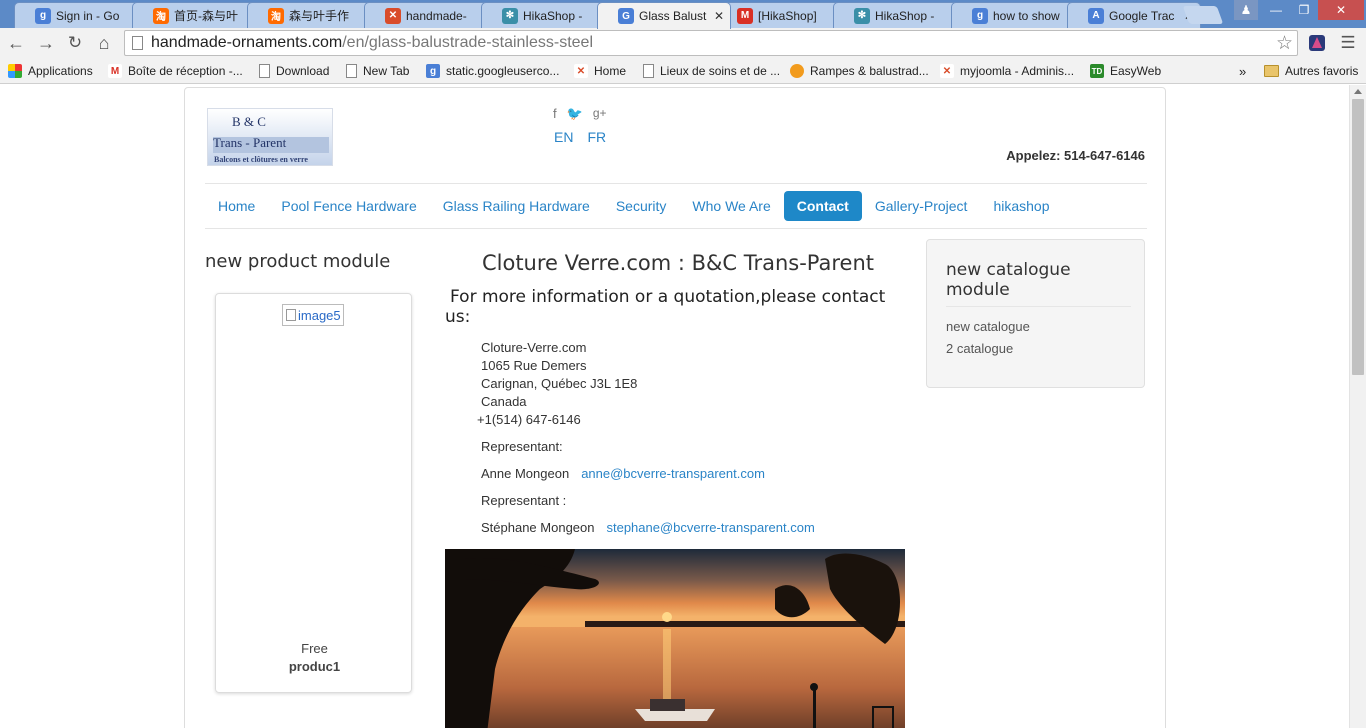  I want to click on menu-item-hikashop: hikashop, so click(1021, 206).